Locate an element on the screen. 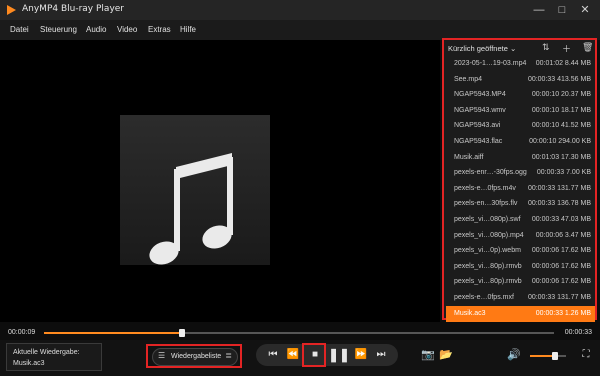  stop-button-highlight is located at coordinates (314, 355).